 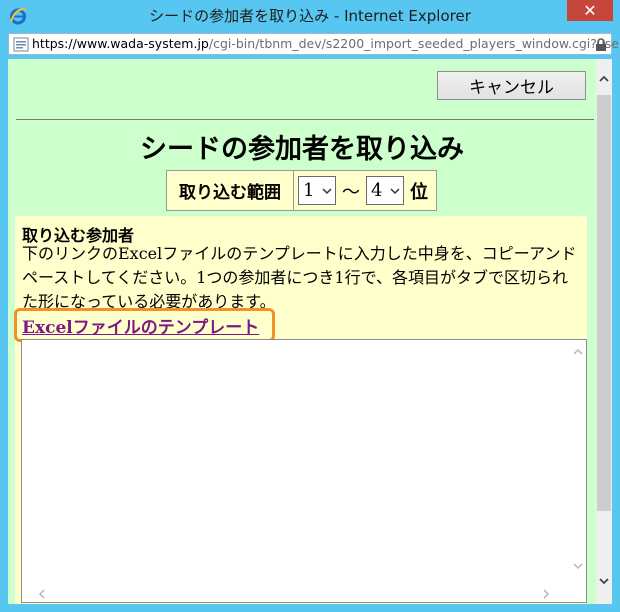 What do you see at coordinates (511, 85) in the screenshot?
I see `cancel-button: キャンセル` at bounding box center [511, 85].